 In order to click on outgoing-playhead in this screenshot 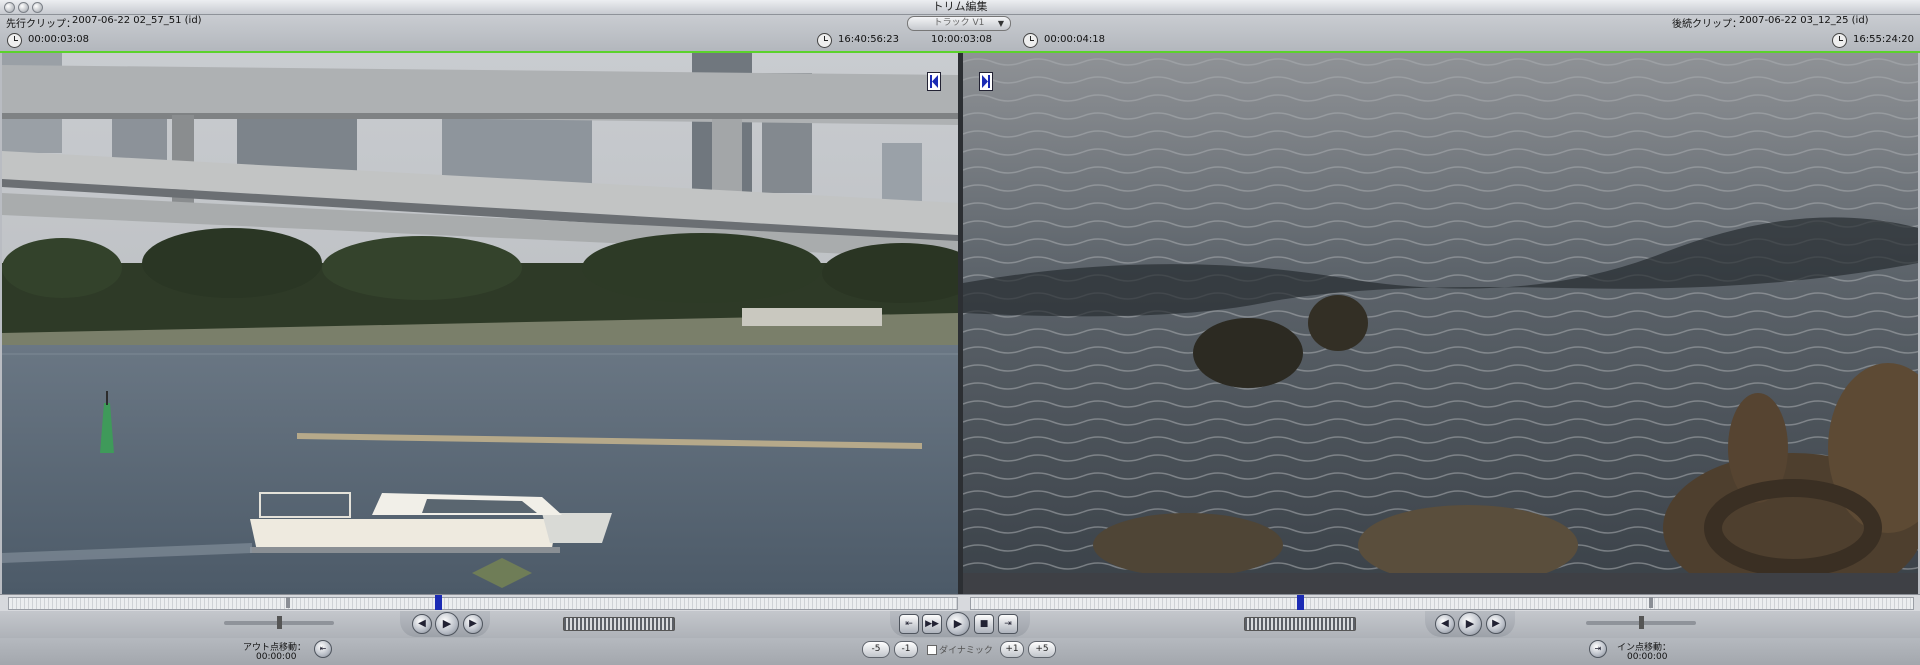, I will do `click(438, 602)`.